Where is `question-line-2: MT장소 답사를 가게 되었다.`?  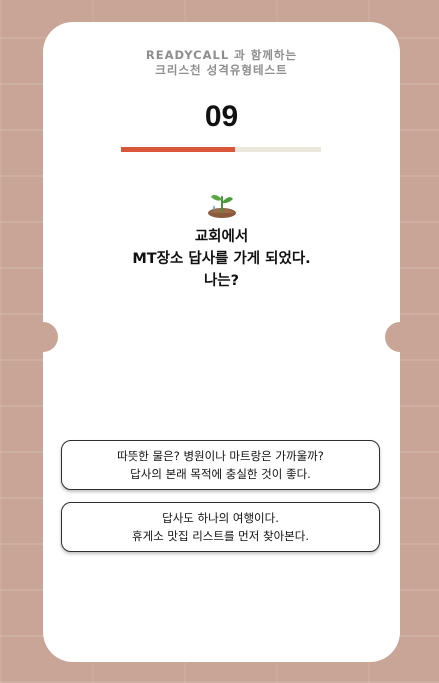
question-line-2: MT장소 답사를 가게 되었다. is located at coordinates (221, 259).